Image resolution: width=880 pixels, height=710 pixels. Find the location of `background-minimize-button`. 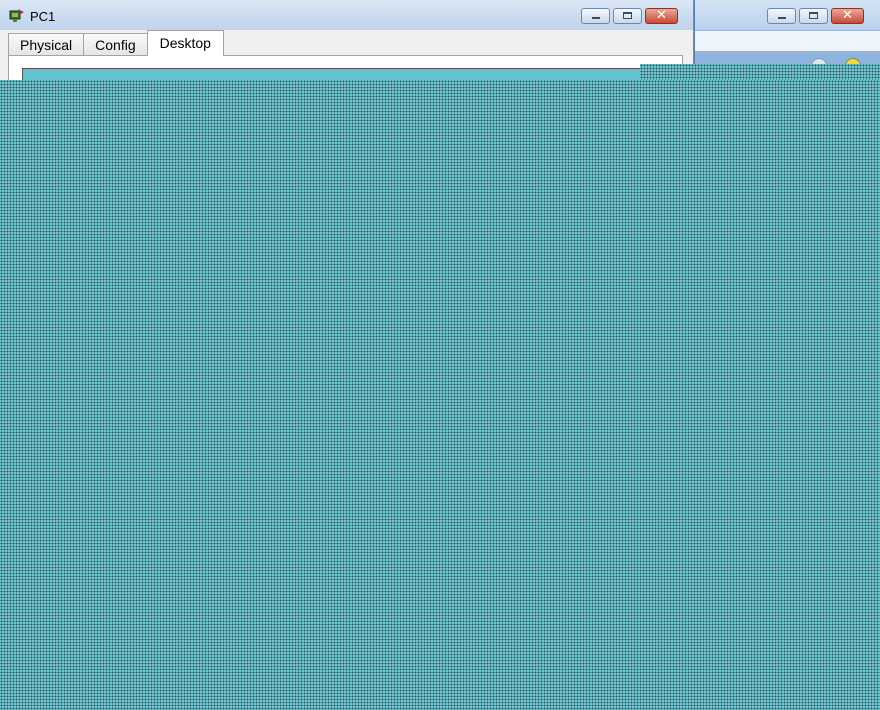

background-minimize-button is located at coordinates (781, 16).